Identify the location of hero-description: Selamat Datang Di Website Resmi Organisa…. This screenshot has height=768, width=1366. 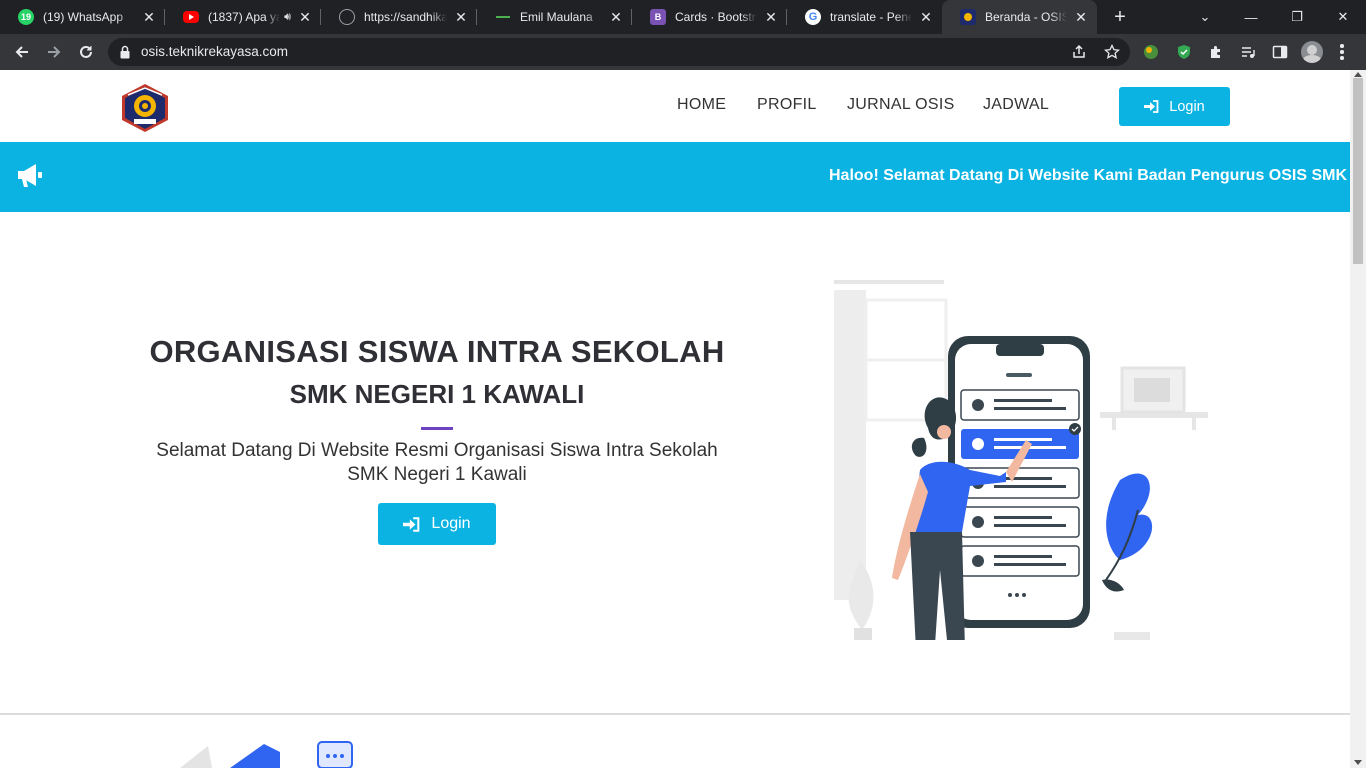
(437, 463).